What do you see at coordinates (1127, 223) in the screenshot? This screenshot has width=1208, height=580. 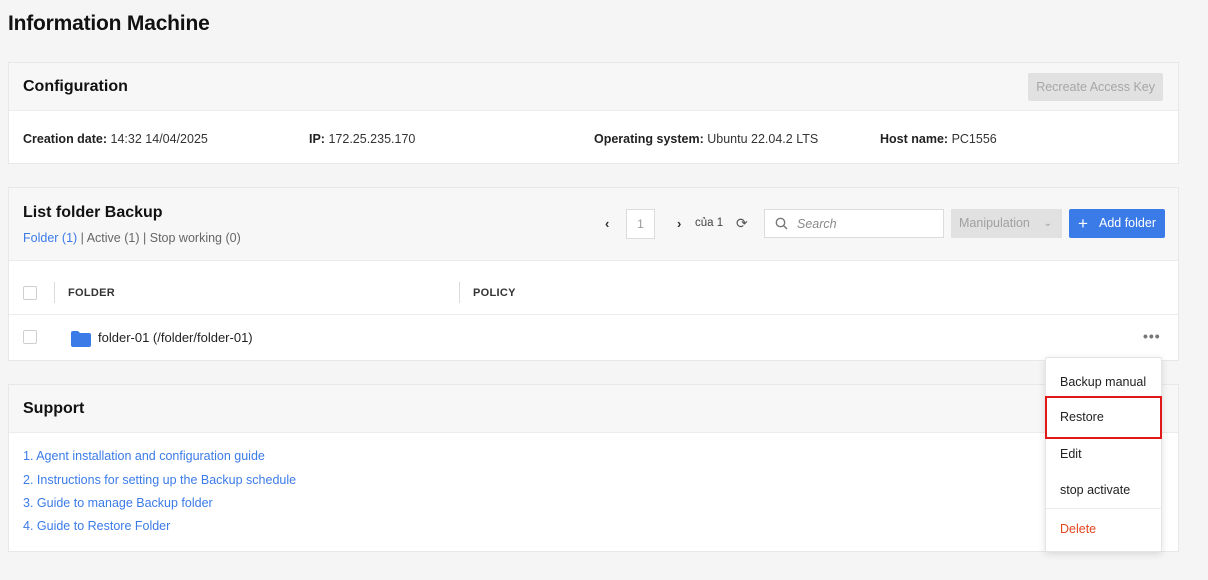 I see `add-folder-label: Add folder` at bounding box center [1127, 223].